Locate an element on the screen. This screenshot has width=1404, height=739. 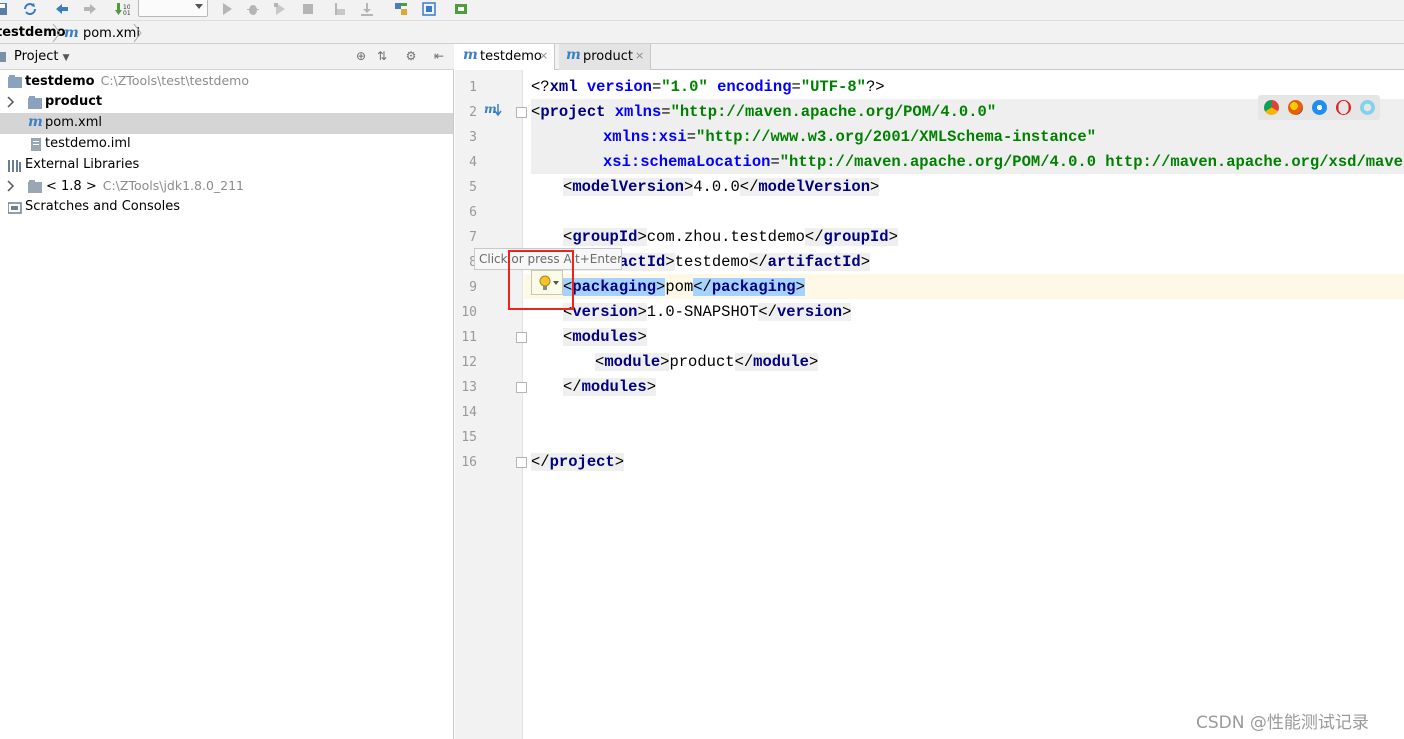
chevron-down-icon: ▼ is located at coordinates (66, 58).